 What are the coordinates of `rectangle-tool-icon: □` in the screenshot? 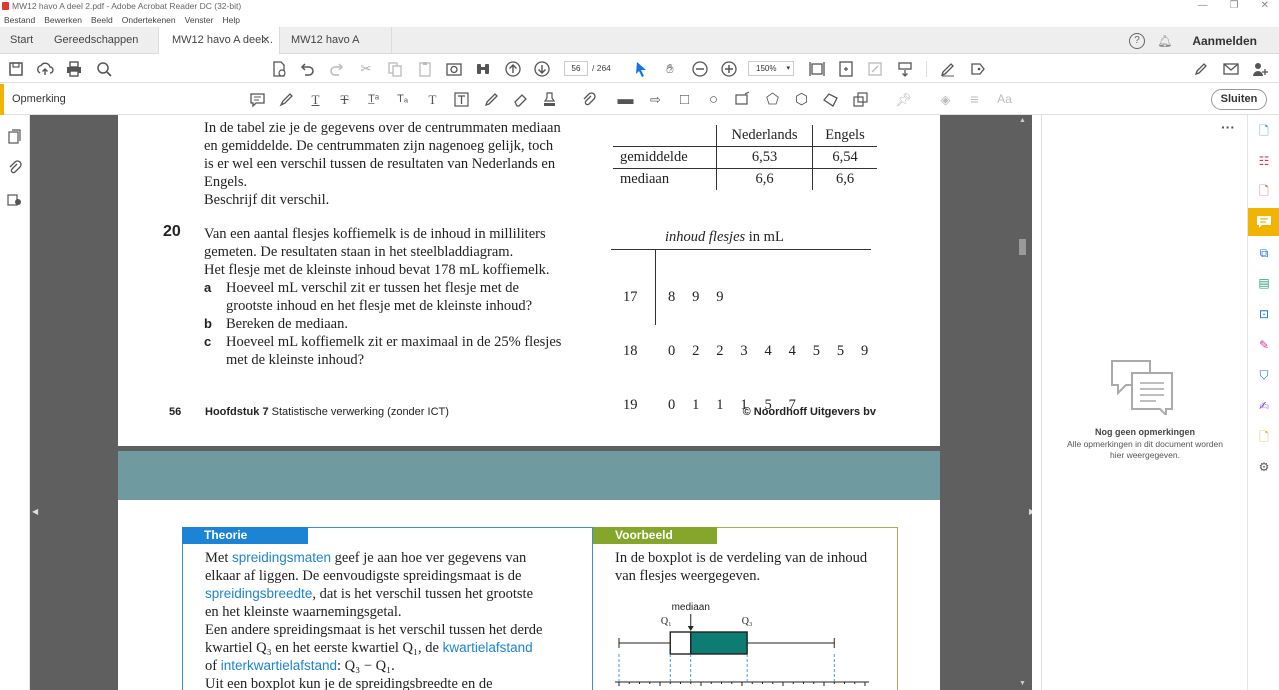 It's located at (684, 99).